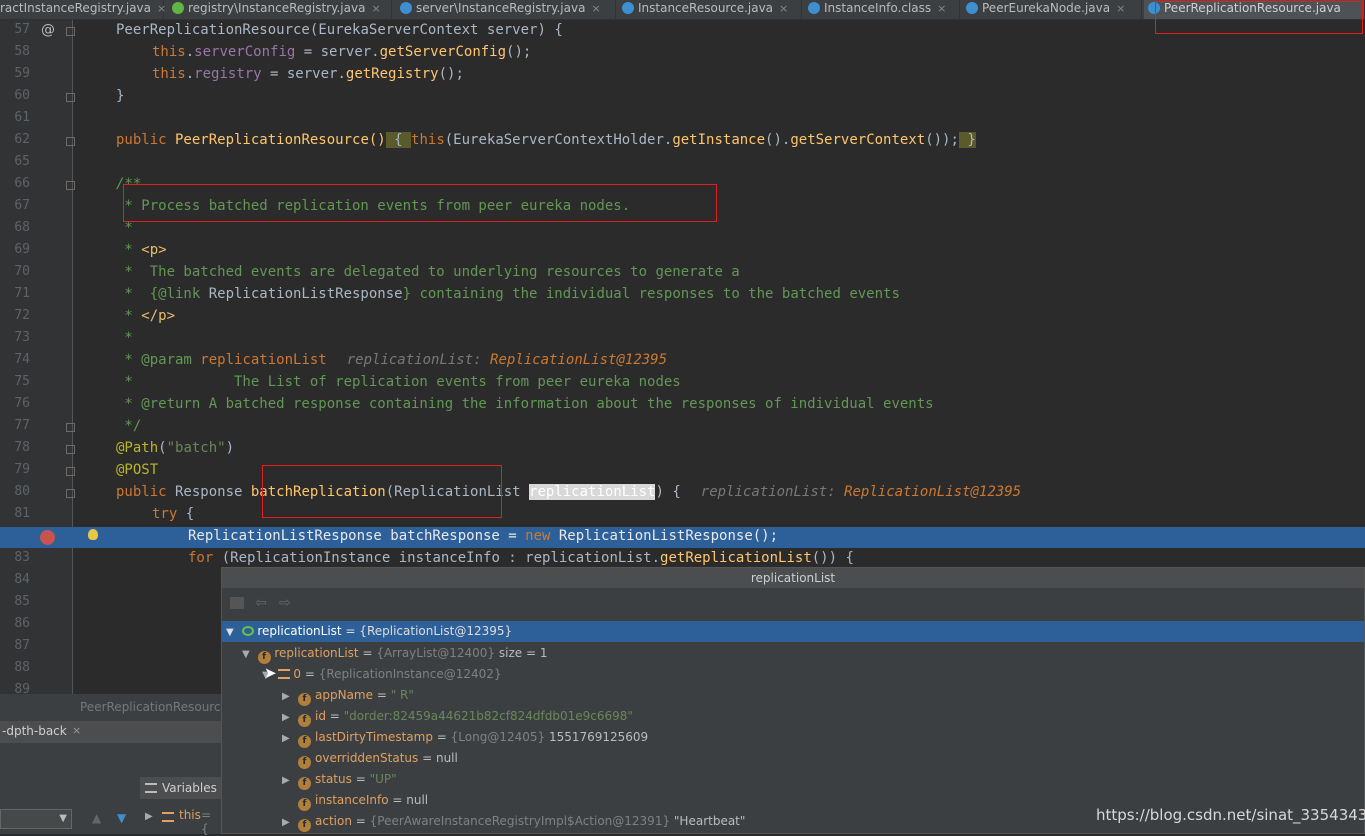  I want to click on lightbulb-icon, so click(93, 534).